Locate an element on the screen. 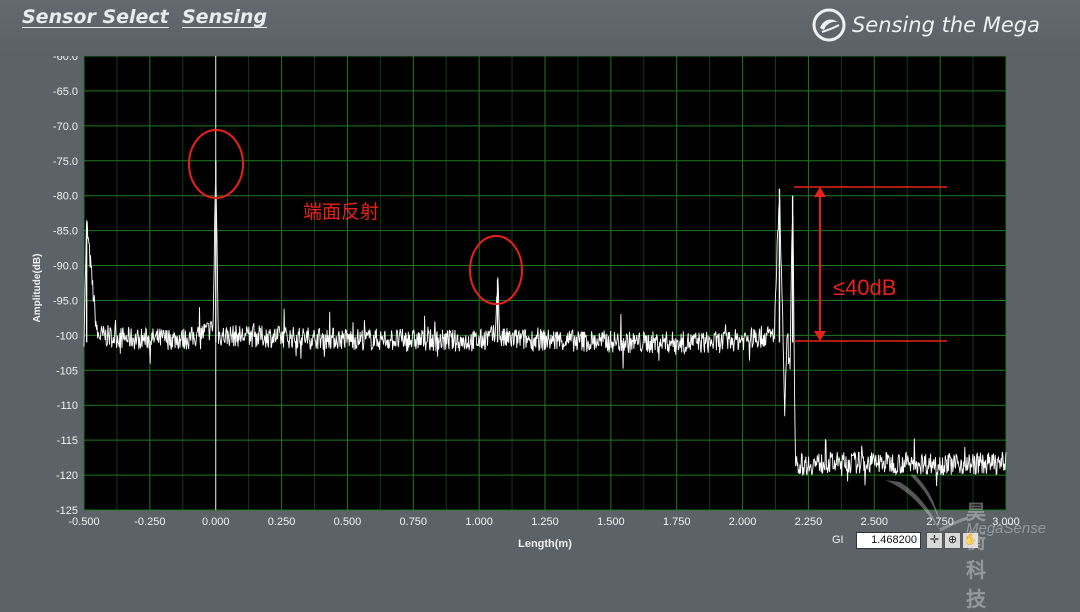 The image size is (1080, 612). y-tick-label: -95.0 is located at coordinates (65, 301).